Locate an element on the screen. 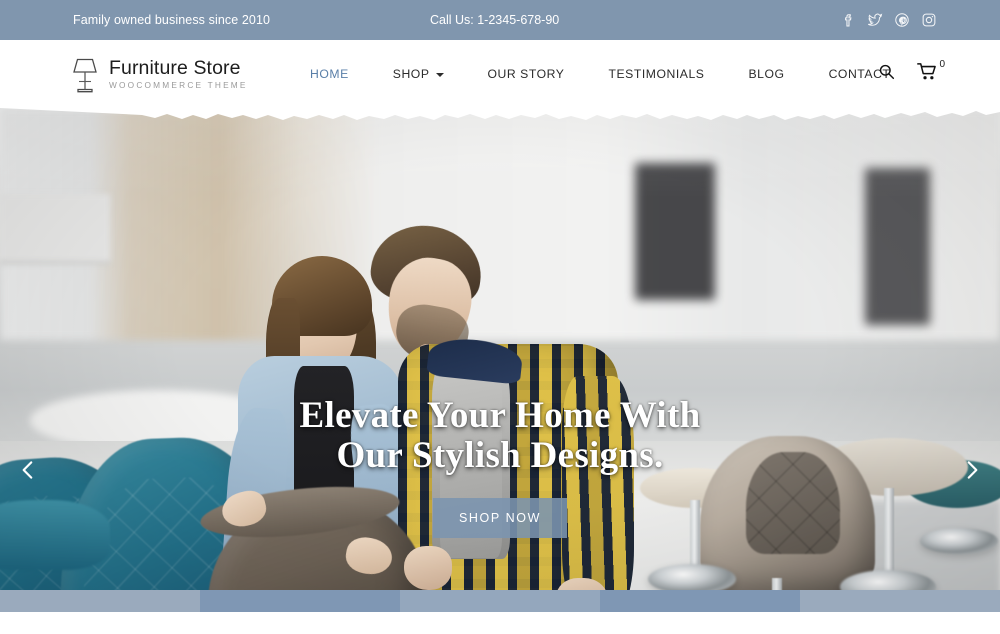  carousel-prev-arrow is located at coordinates (28, 470).